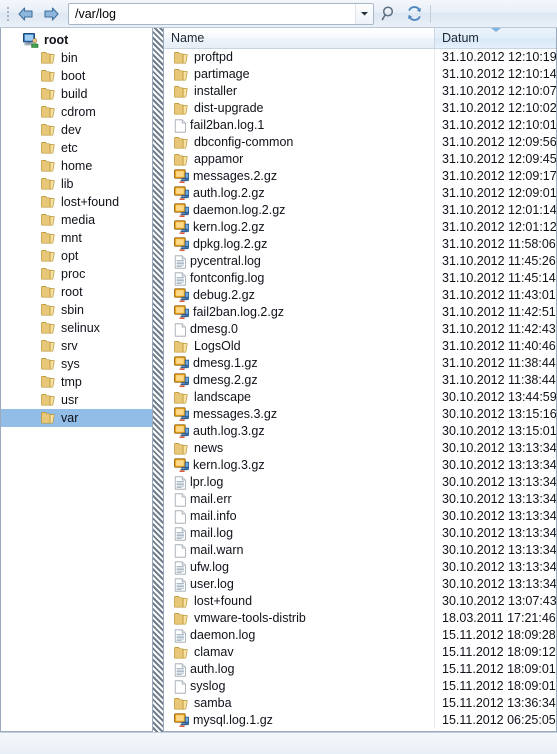 The image size is (557, 754). I want to click on file-name-cell: fontconfig.log, so click(299, 278).